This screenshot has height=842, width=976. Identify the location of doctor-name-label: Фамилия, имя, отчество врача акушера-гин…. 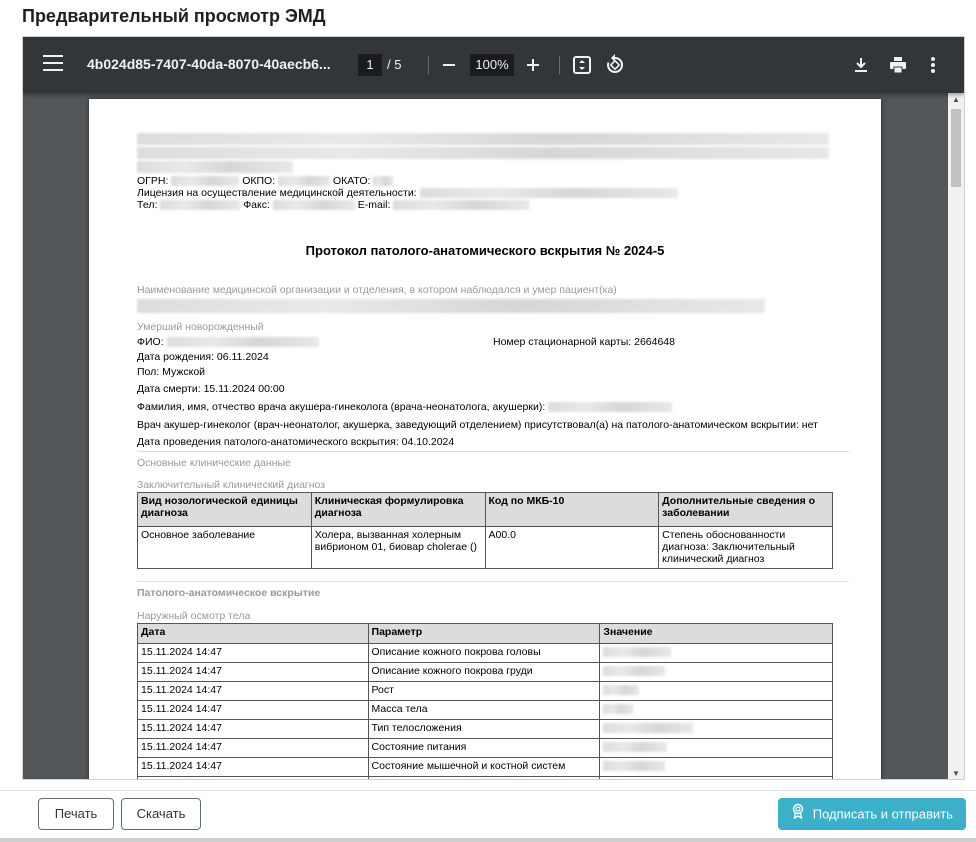
(341, 407).